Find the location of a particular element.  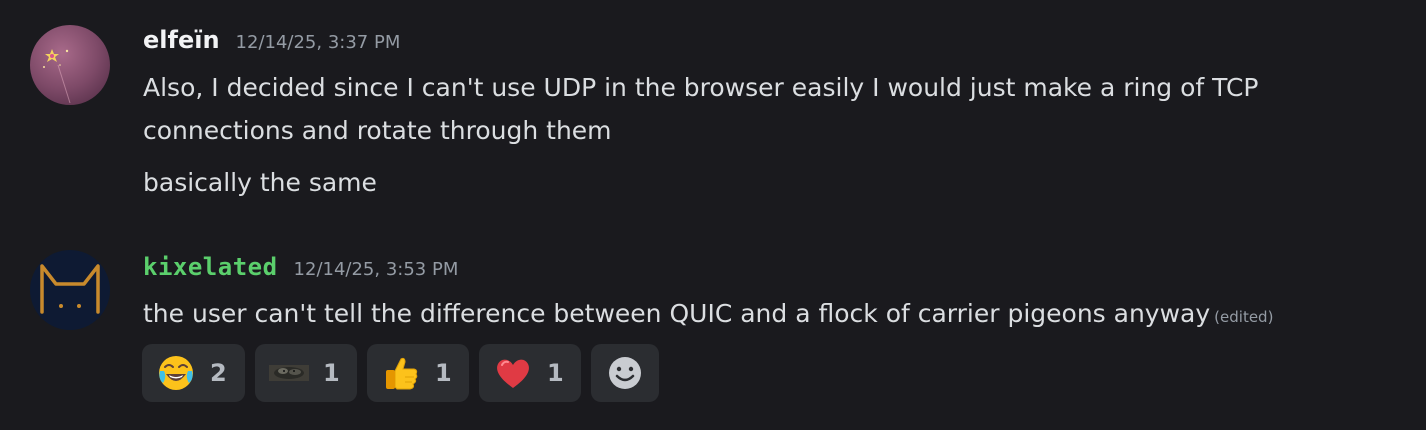

timestamp: 12/14/25, 3:37 PM is located at coordinates (318, 42).